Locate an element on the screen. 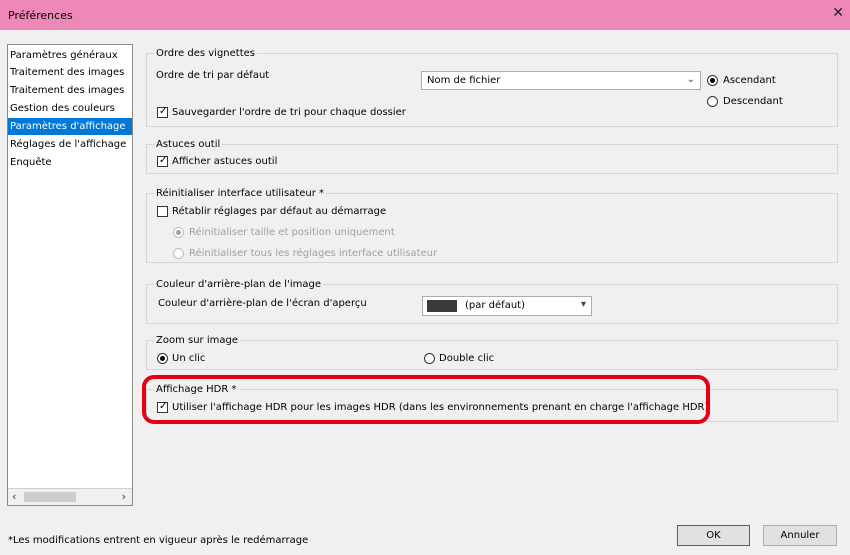  ok-button: OK is located at coordinates (713, 535).